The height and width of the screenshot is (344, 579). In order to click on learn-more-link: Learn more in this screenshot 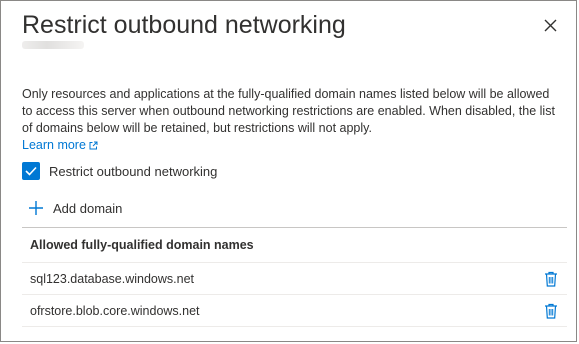, I will do `click(60, 145)`.